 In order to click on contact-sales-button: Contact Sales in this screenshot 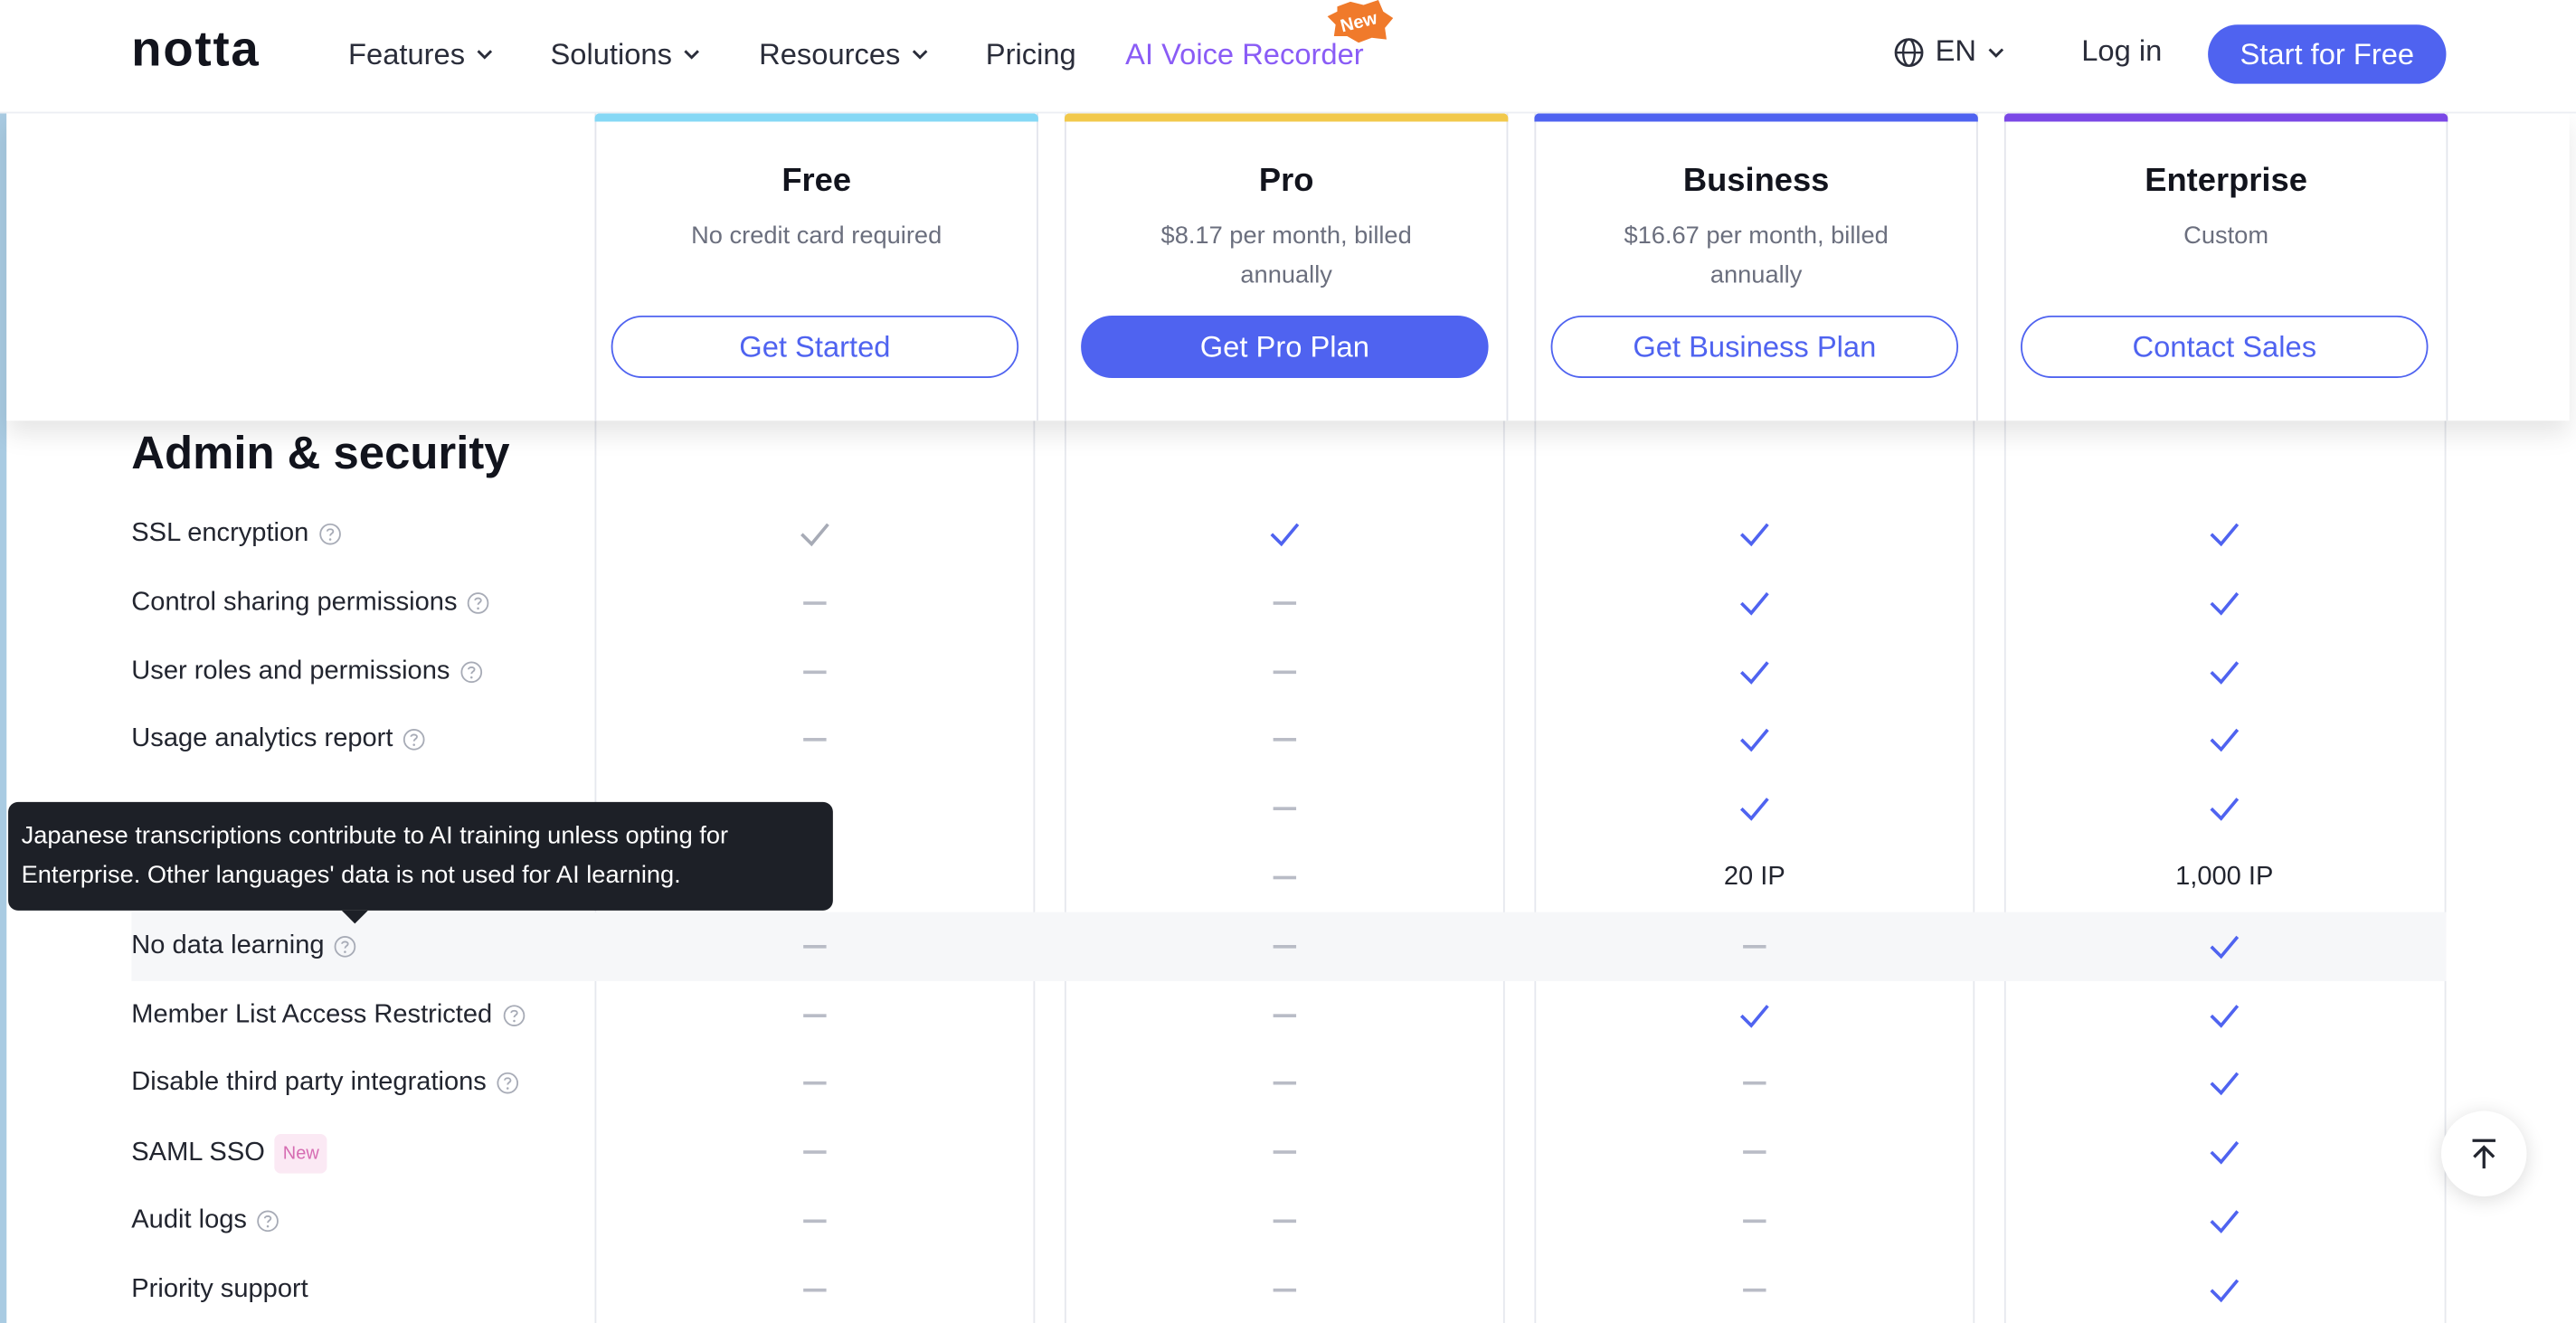, I will do `click(2225, 347)`.